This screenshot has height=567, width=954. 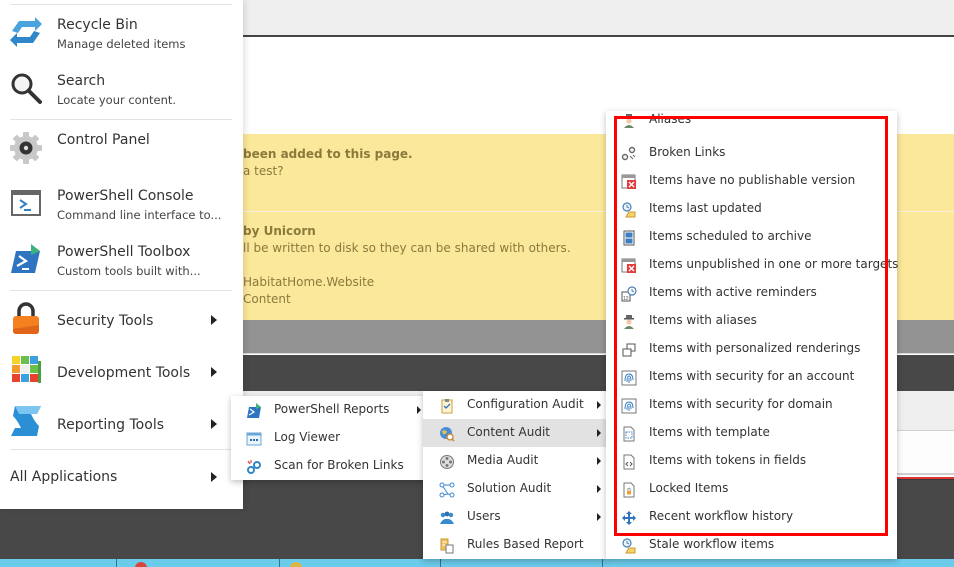 What do you see at coordinates (81, 81) in the screenshot?
I see `start-item-title: Search` at bounding box center [81, 81].